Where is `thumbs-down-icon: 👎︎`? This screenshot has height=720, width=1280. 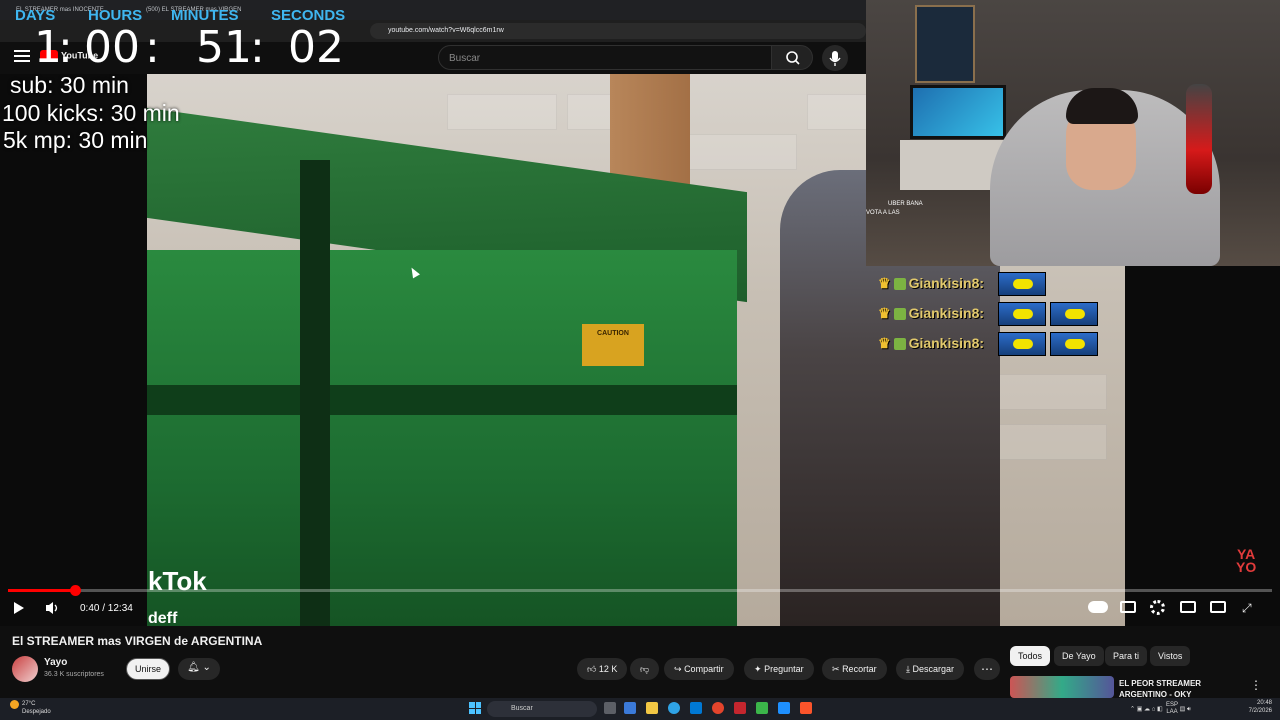 thumbs-down-icon: 👎︎ is located at coordinates (645, 669).